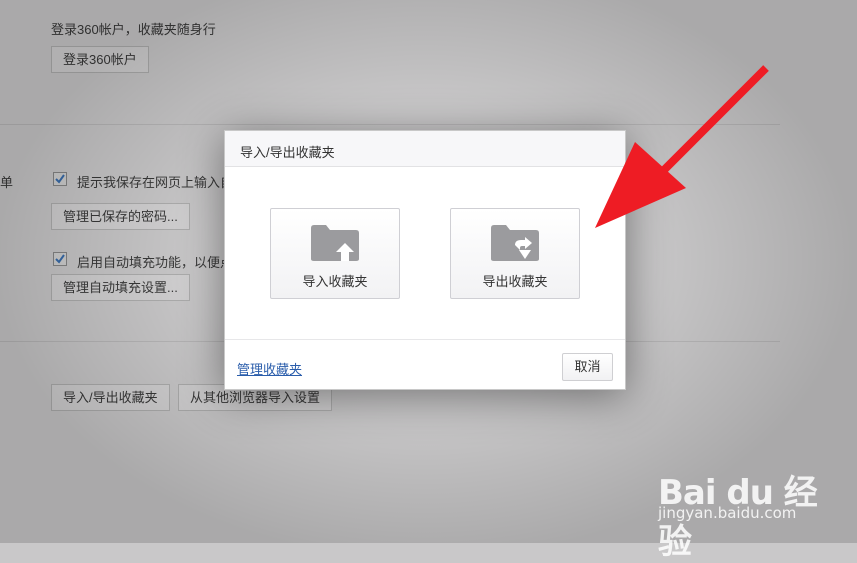  What do you see at coordinates (60, 179) in the screenshot?
I see `save-password-checkbox` at bounding box center [60, 179].